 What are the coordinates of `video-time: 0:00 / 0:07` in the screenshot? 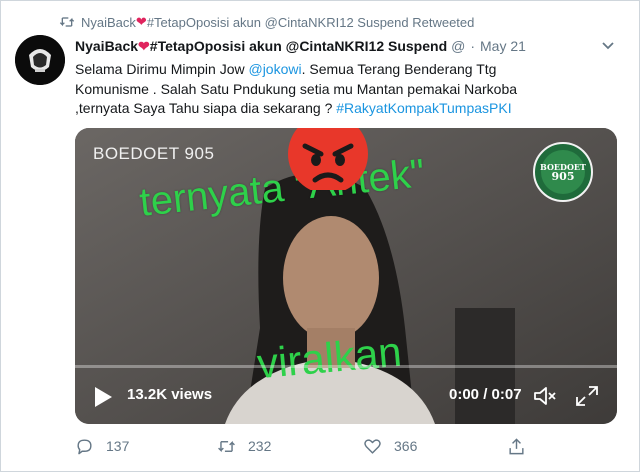 It's located at (485, 394).